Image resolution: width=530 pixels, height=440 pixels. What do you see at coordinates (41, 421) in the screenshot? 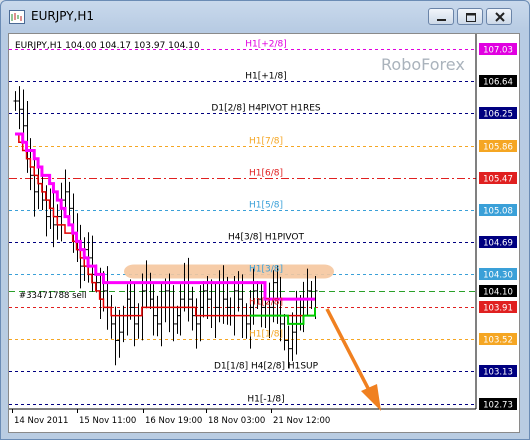
I see `time-label: 14 Nov 2011` at bounding box center [41, 421].